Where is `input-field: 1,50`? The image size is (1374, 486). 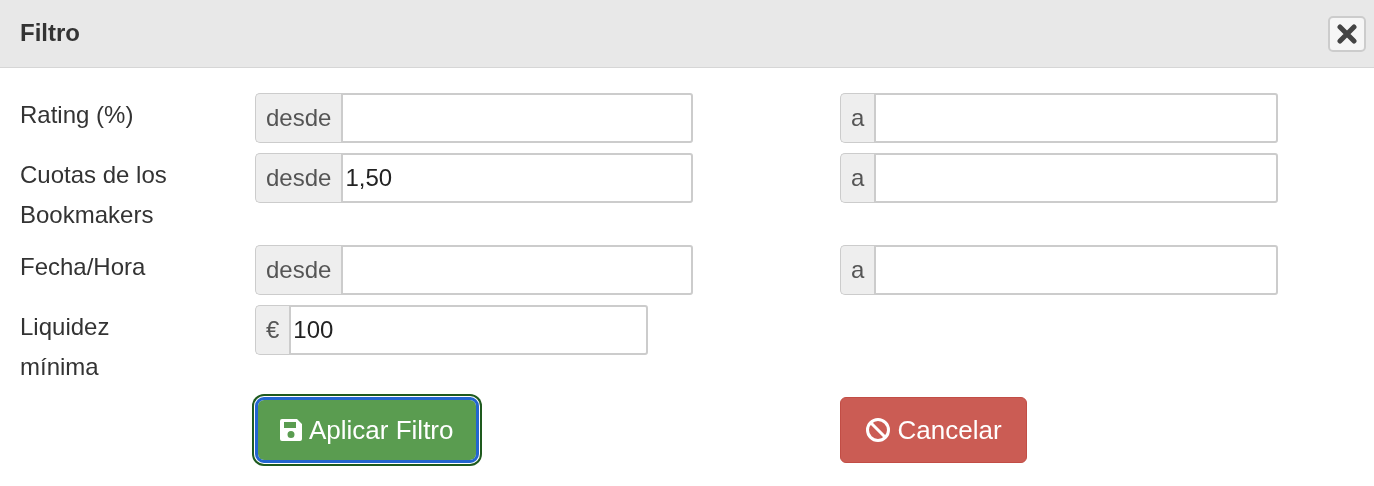
input-field: 1,50 is located at coordinates (517, 178).